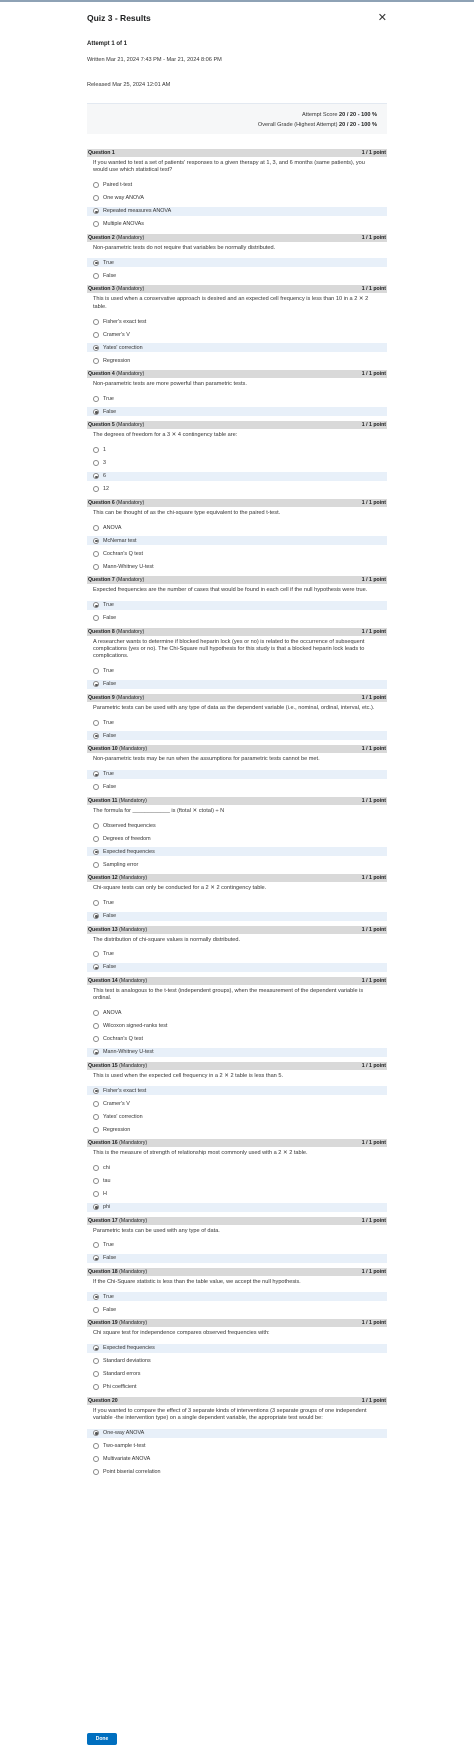 This screenshot has height=1761, width=474. Describe the element at coordinates (237, 463) in the screenshot. I see `answer-option: 3` at that location.